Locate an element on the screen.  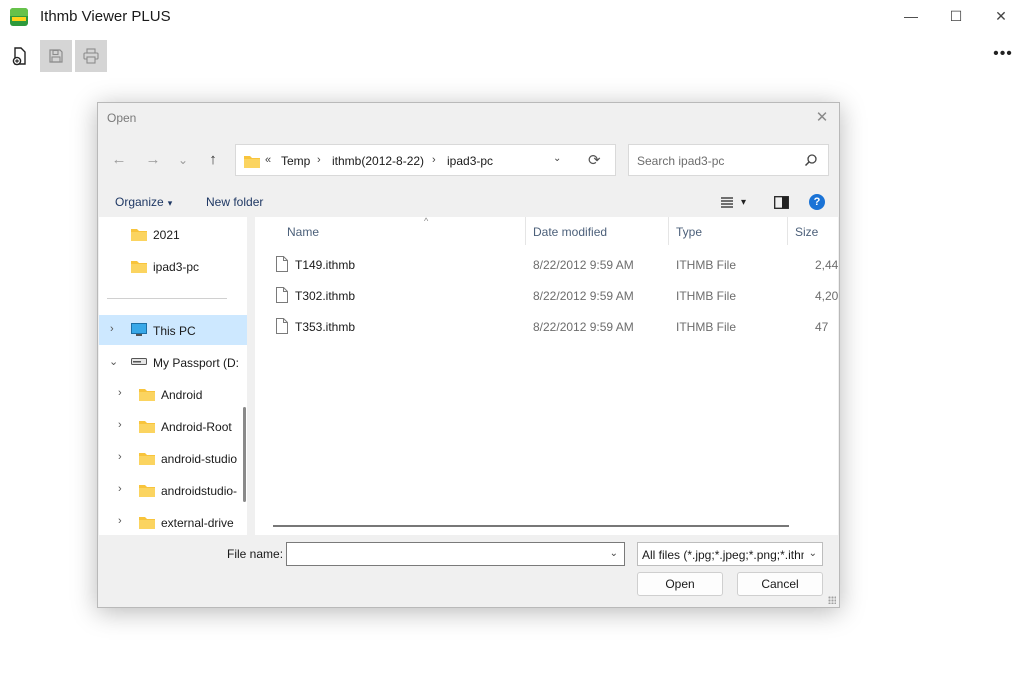
sort-ascending-icon: ^ is located at coordinates (426, 221).